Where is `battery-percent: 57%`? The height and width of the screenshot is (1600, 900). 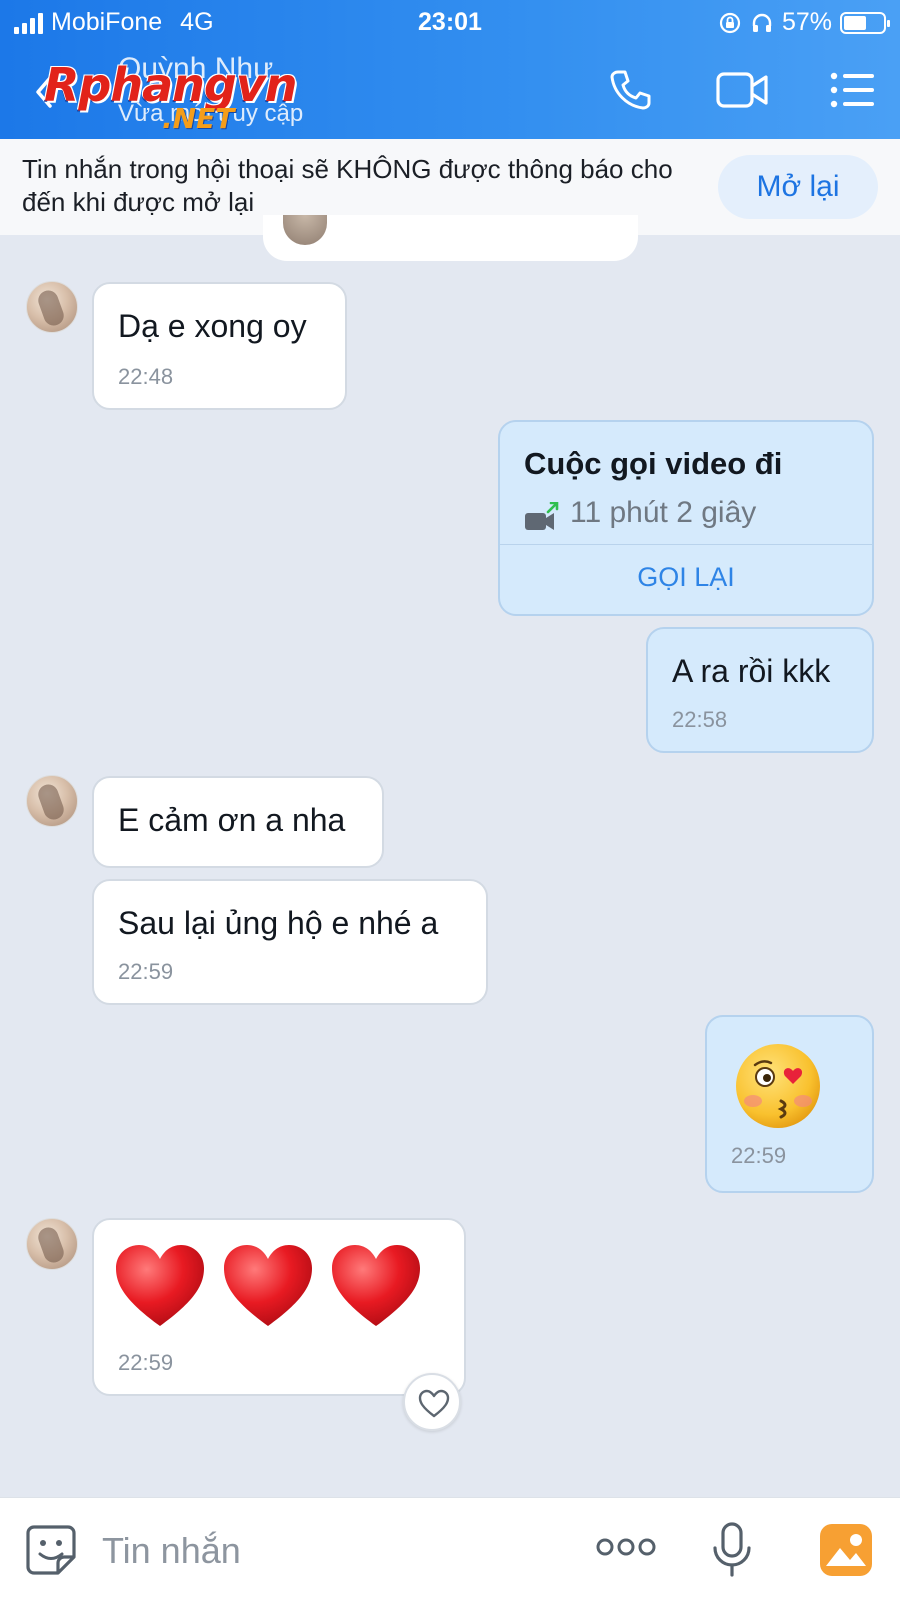
battery-percent: 57% is located at coordinates (806, 22).